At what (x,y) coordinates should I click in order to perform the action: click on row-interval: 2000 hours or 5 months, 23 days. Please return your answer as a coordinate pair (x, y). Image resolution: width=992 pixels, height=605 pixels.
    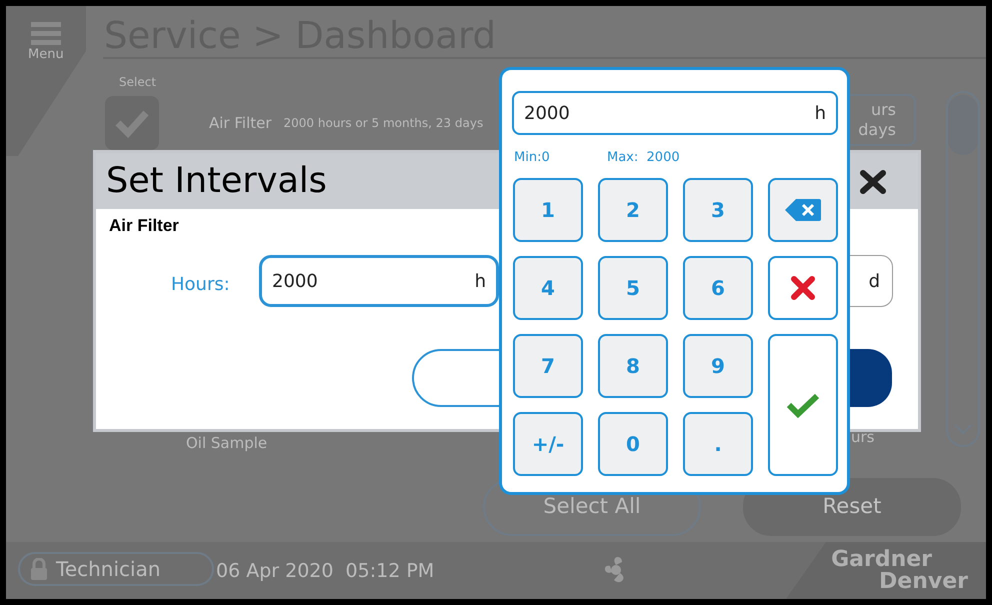
    Looking at the image, I should click on (384, 123).